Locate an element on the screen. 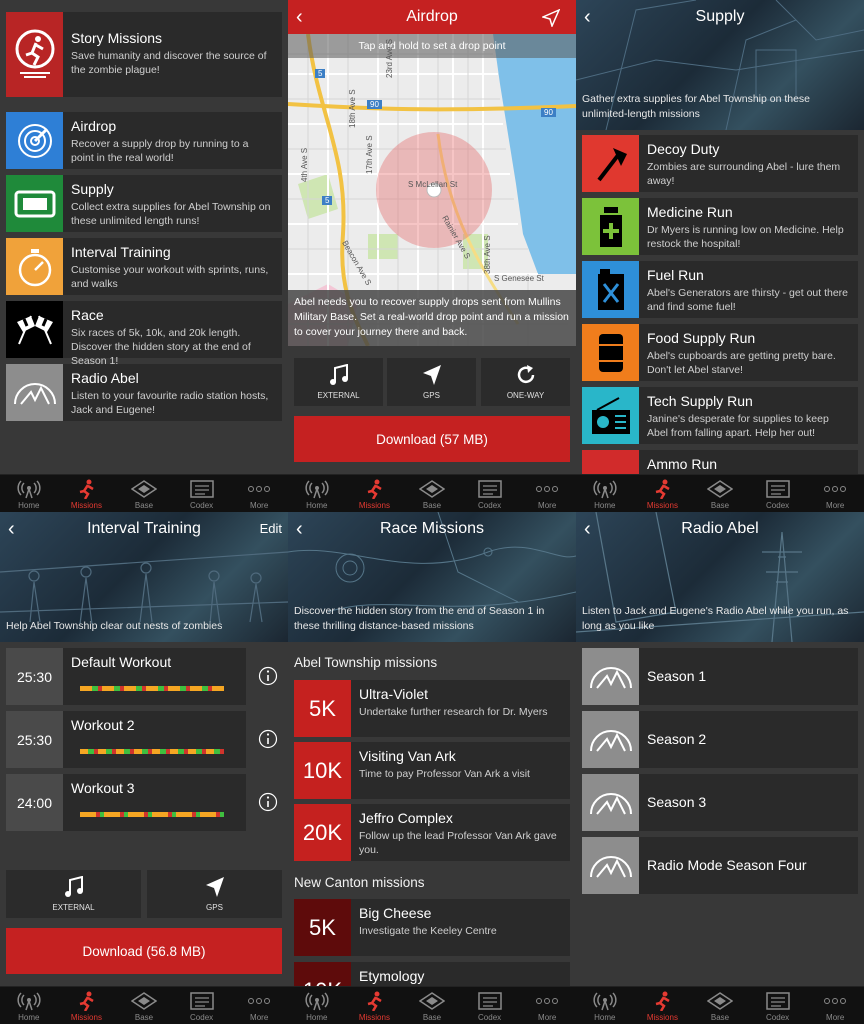 Image resolution: width=864 pixels, height=1024 pixels. tab-label: More is located at coordinates (835, 1017).